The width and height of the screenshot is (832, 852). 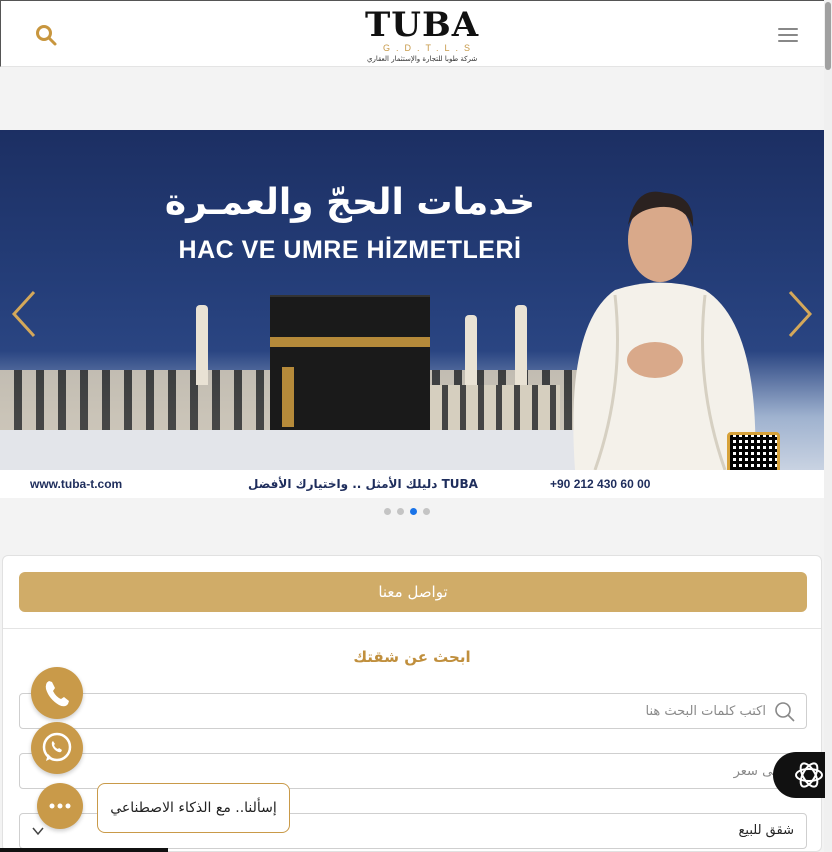 I want to click on banner-title-arabic: خدمات الحجّ والعمـرة, so click(x=350, y=202).